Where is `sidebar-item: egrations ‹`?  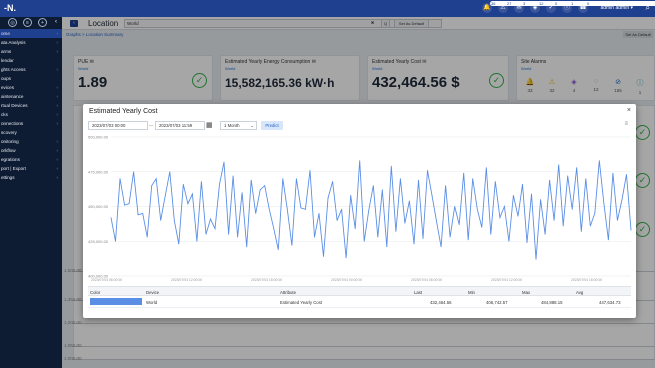 sidebar-item: egrations ‹ is located at coordinates (31, 159).